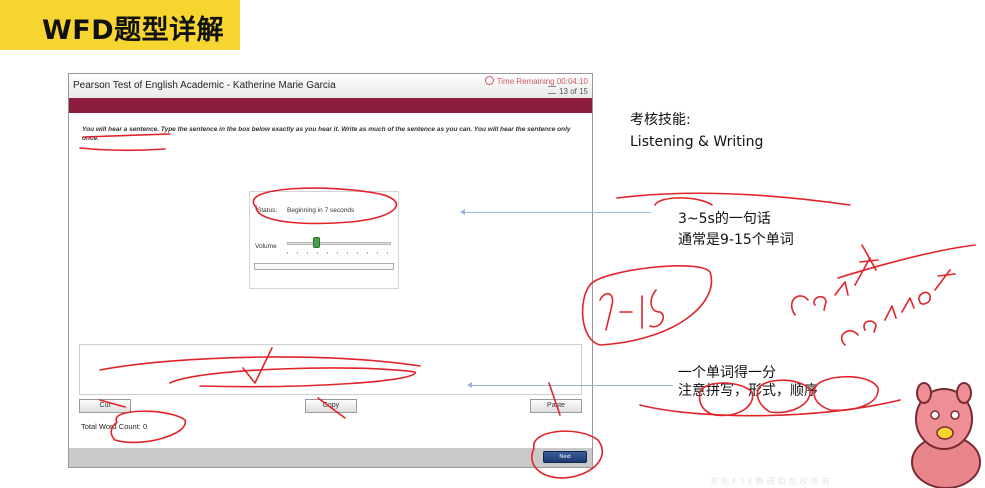 This screenshot has width=985, height=488. I want to click on note-underline, so click(733, 199).